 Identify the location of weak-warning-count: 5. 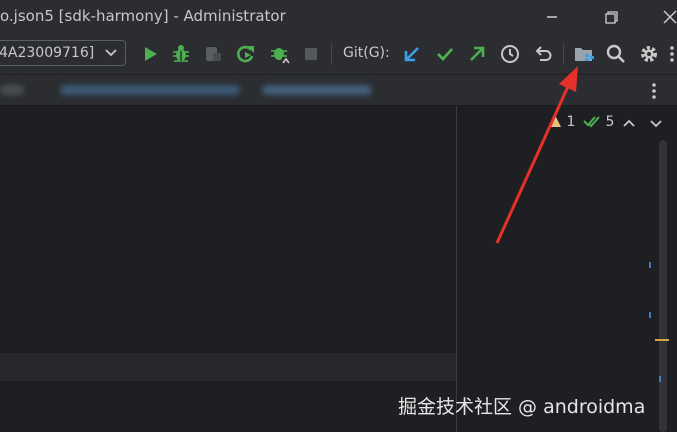
(610, 122).